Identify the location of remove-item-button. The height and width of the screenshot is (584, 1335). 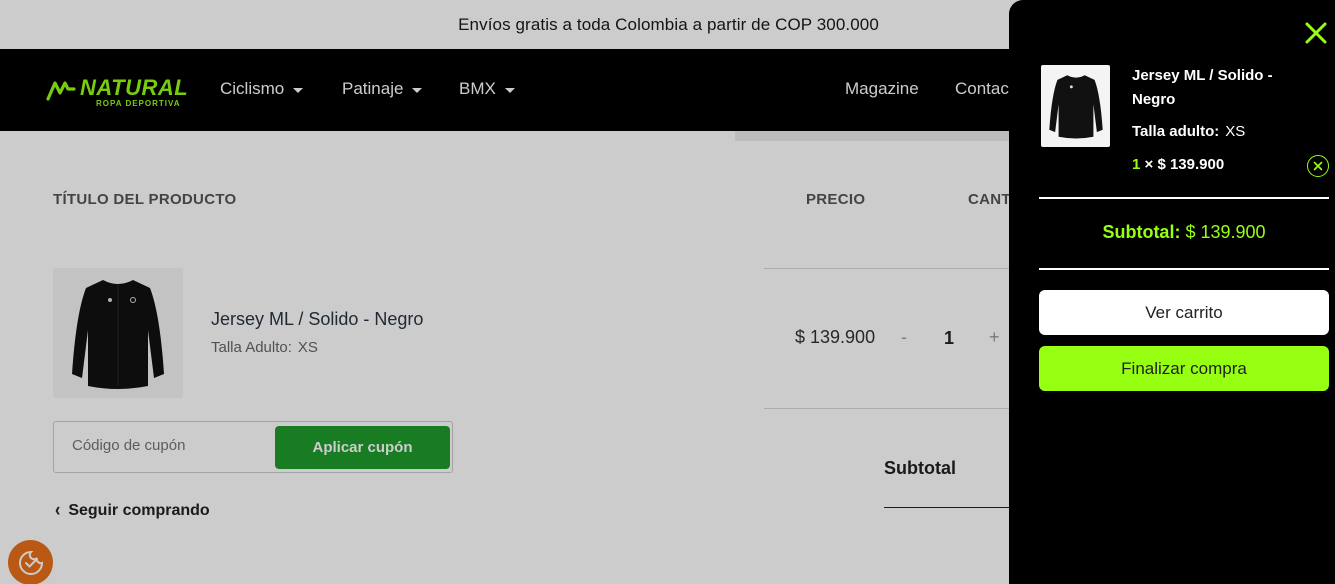
(1318, 166).